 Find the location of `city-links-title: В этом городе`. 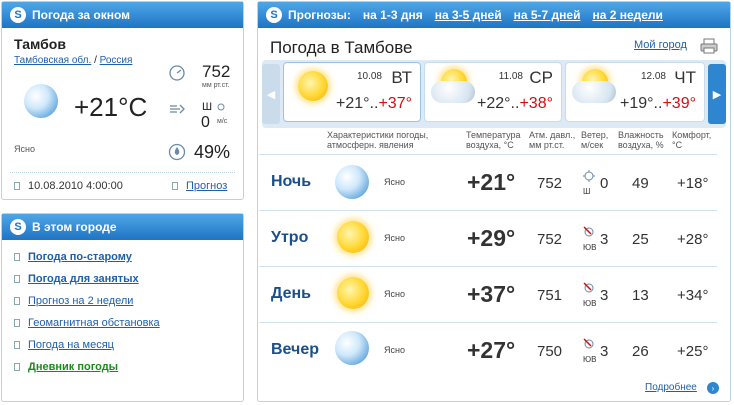

city-links-title: В этом городе is located at coordinates (74, 227).